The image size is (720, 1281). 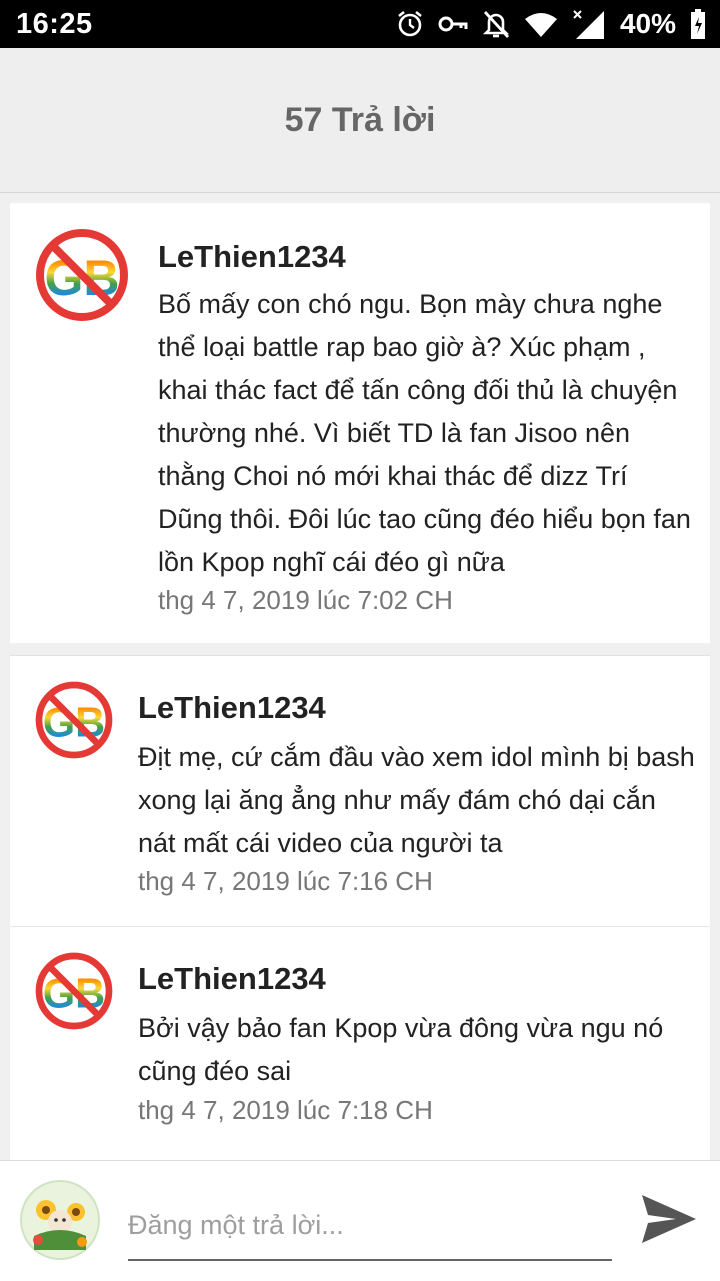 I want to click on battery-icon, so click(x=698, y=24).